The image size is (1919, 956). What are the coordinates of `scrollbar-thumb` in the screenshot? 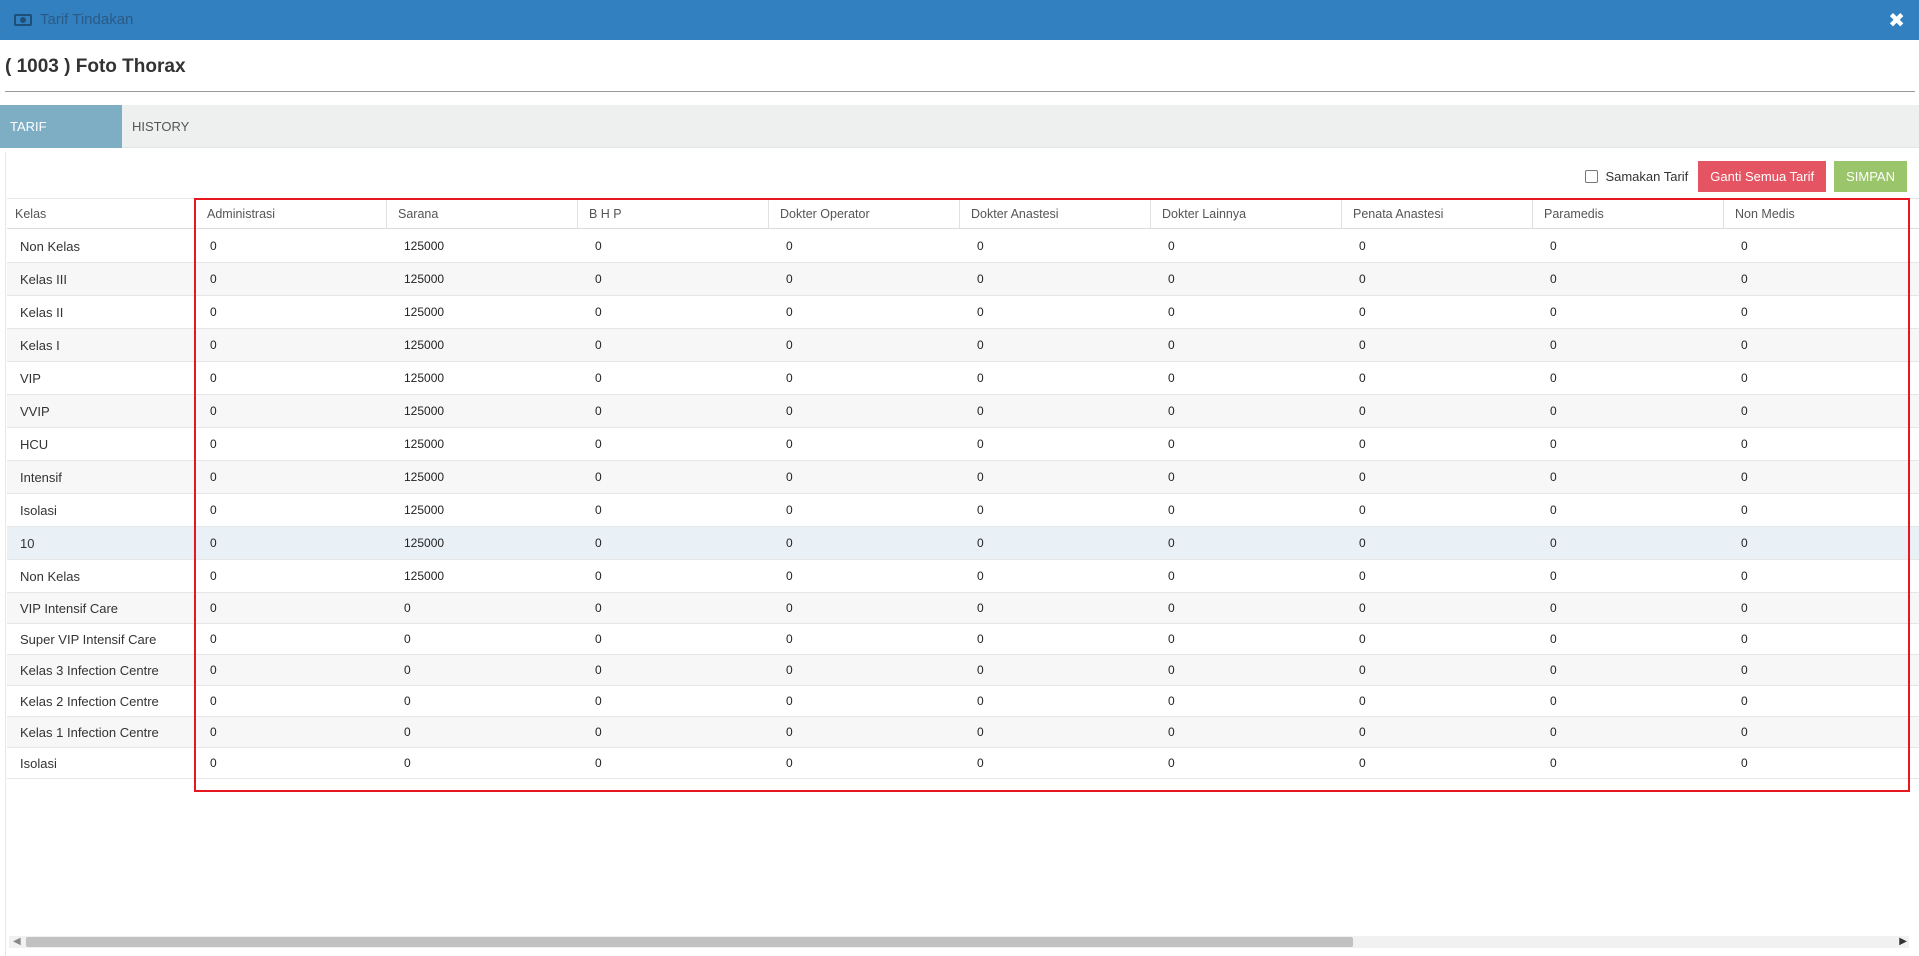 It's located at (689, 942).